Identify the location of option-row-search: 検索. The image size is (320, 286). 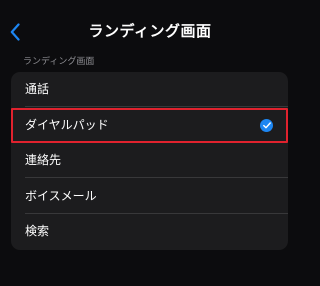
(149, 231).